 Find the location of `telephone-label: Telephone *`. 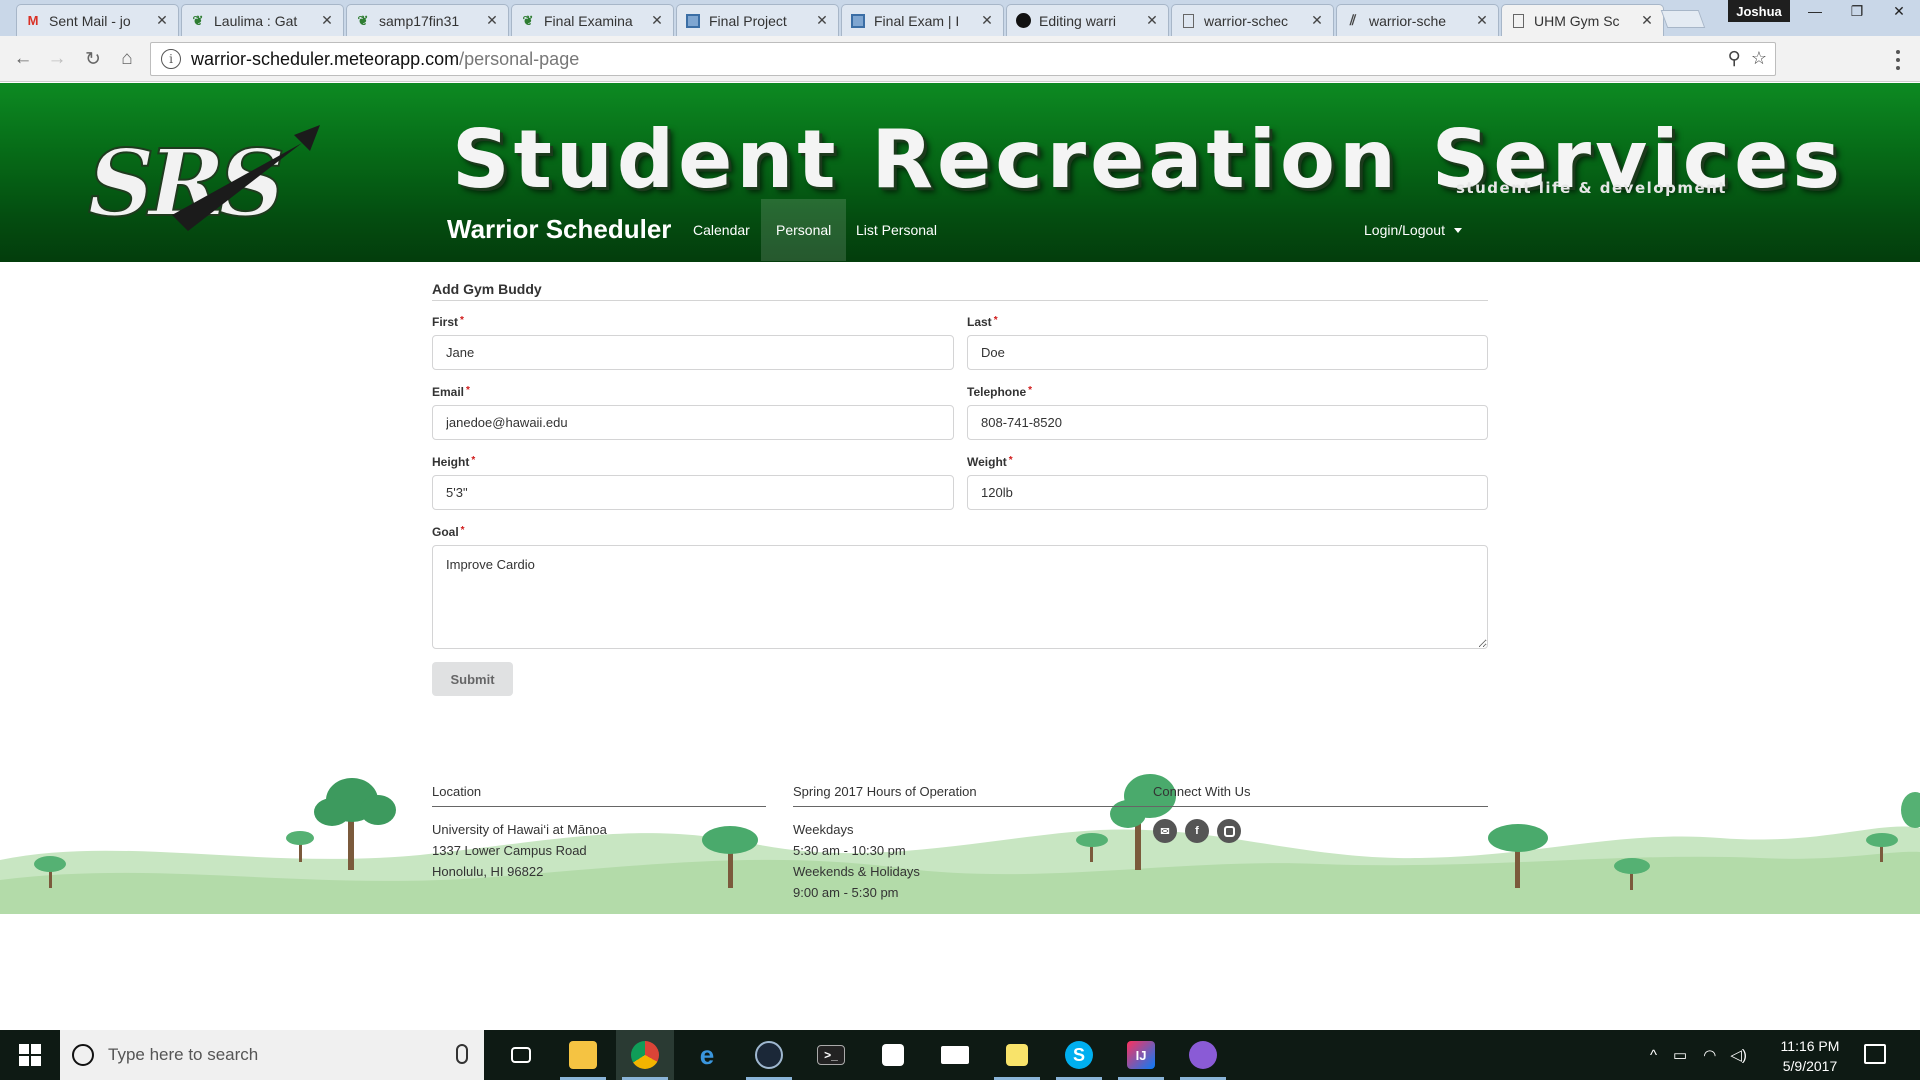

telephone-label: Telephone * is located at coordinates (1000, 392).